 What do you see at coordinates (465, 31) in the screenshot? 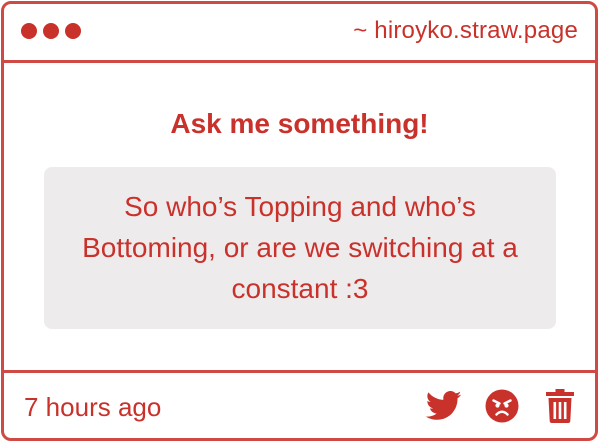
I see `site-url: ~ hiroyko.straw.page` at bounding box center [465, 31].